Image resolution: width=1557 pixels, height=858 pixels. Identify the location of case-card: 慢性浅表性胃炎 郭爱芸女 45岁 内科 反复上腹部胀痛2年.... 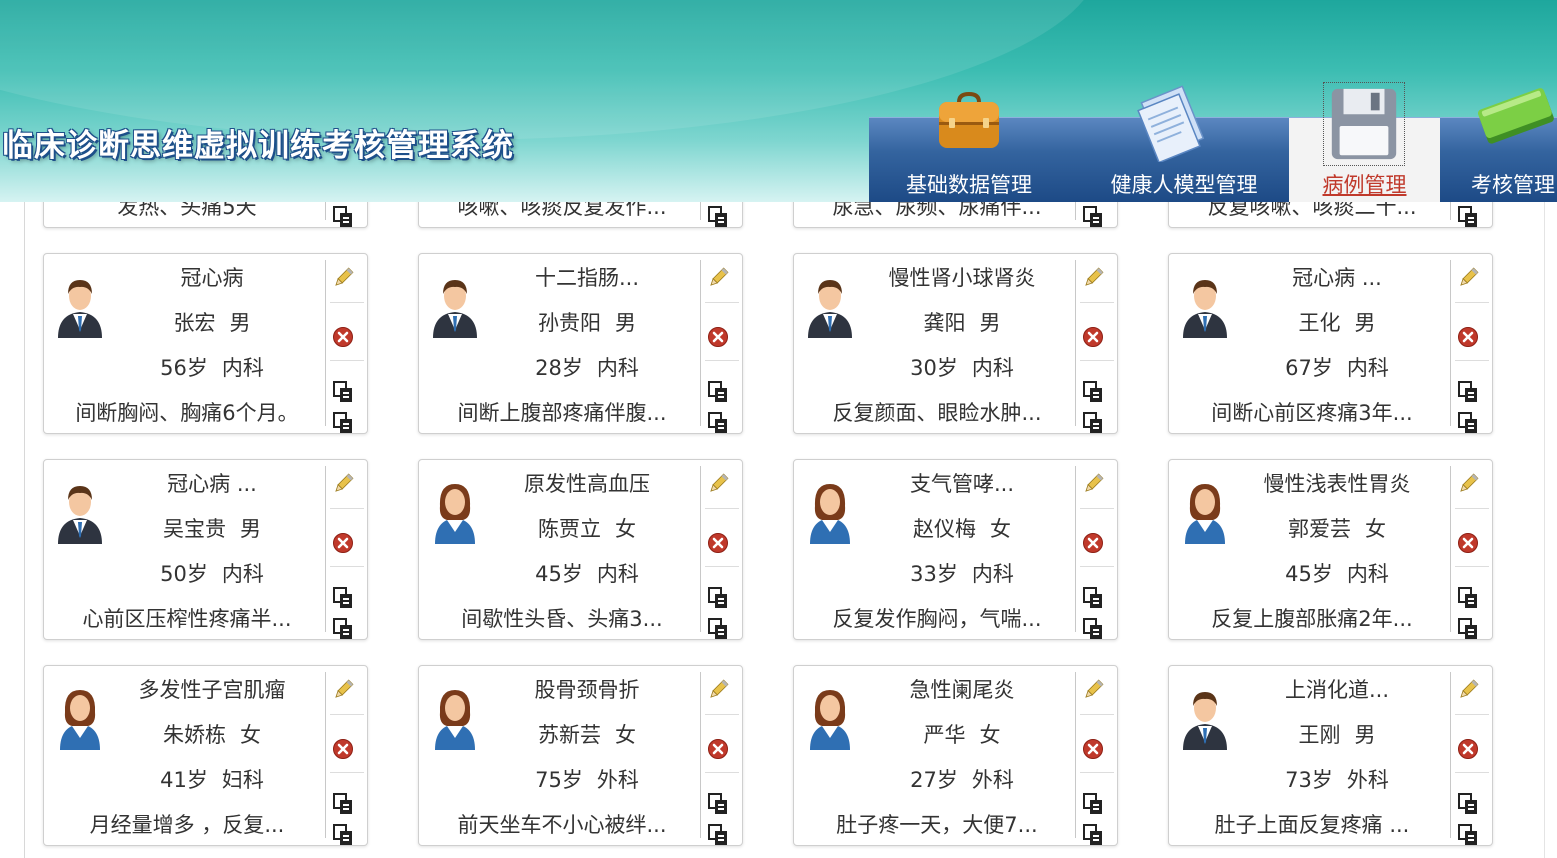
(1330, 549).